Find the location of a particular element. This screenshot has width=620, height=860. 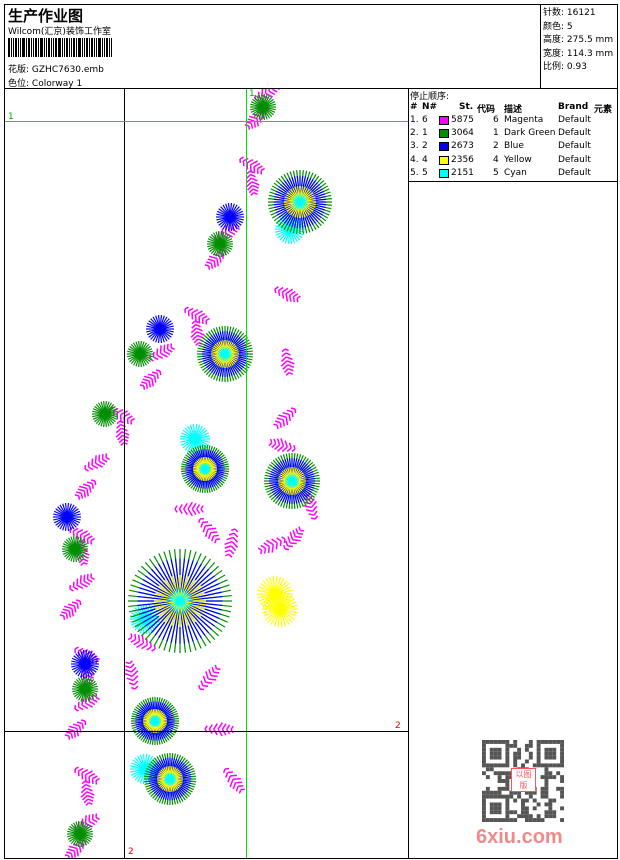

cell-code: 2 is located at coordinates (496, 146).